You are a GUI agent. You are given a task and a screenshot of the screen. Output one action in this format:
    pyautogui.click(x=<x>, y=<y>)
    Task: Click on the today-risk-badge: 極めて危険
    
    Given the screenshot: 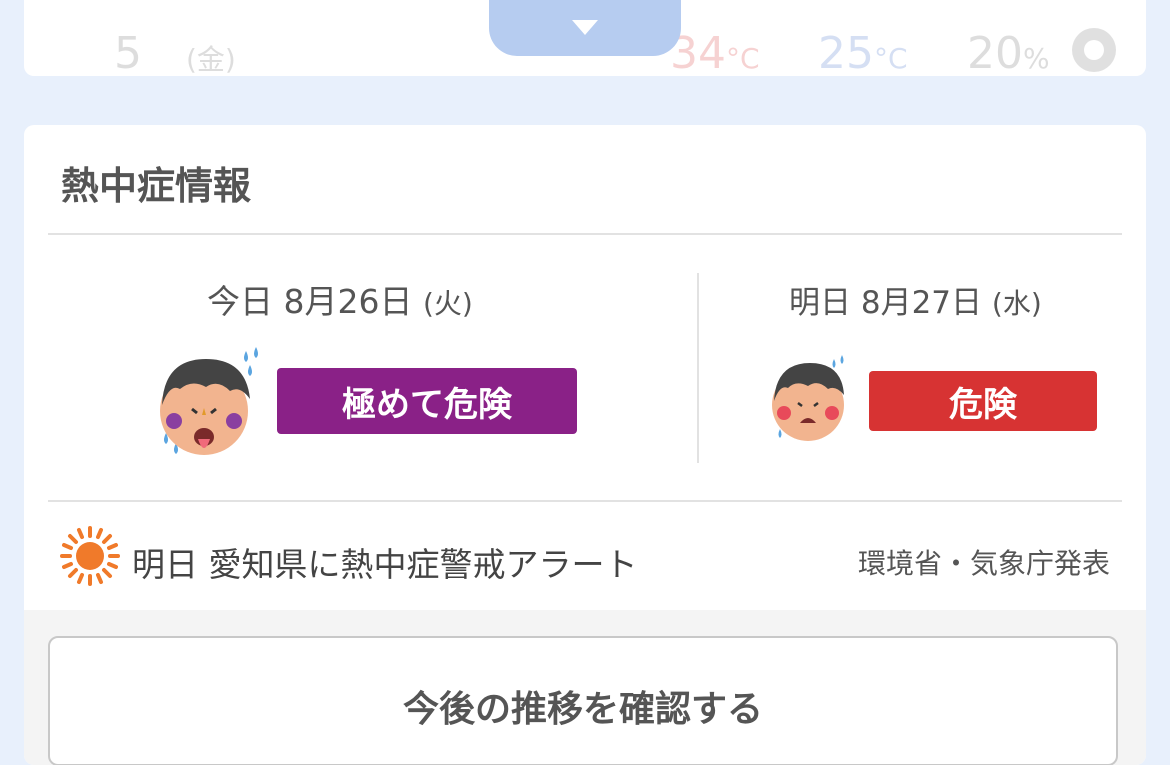 What is the action you would take?
    pyautogui.click(x=427, y=401)
    